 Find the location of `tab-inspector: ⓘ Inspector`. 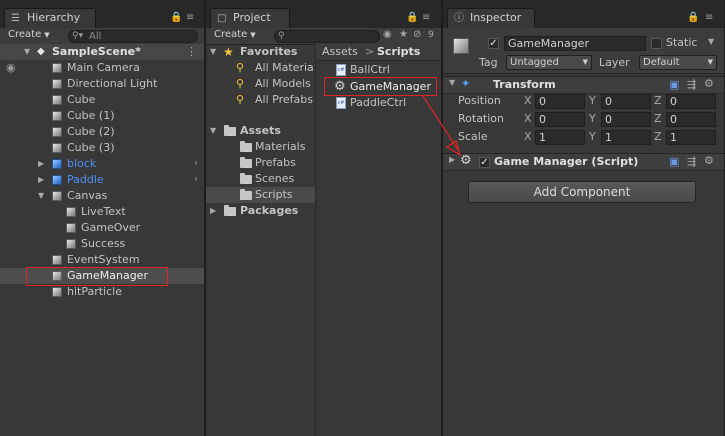

tab-inspector: ⓘ Inspector is located at coordinates (491, 18).